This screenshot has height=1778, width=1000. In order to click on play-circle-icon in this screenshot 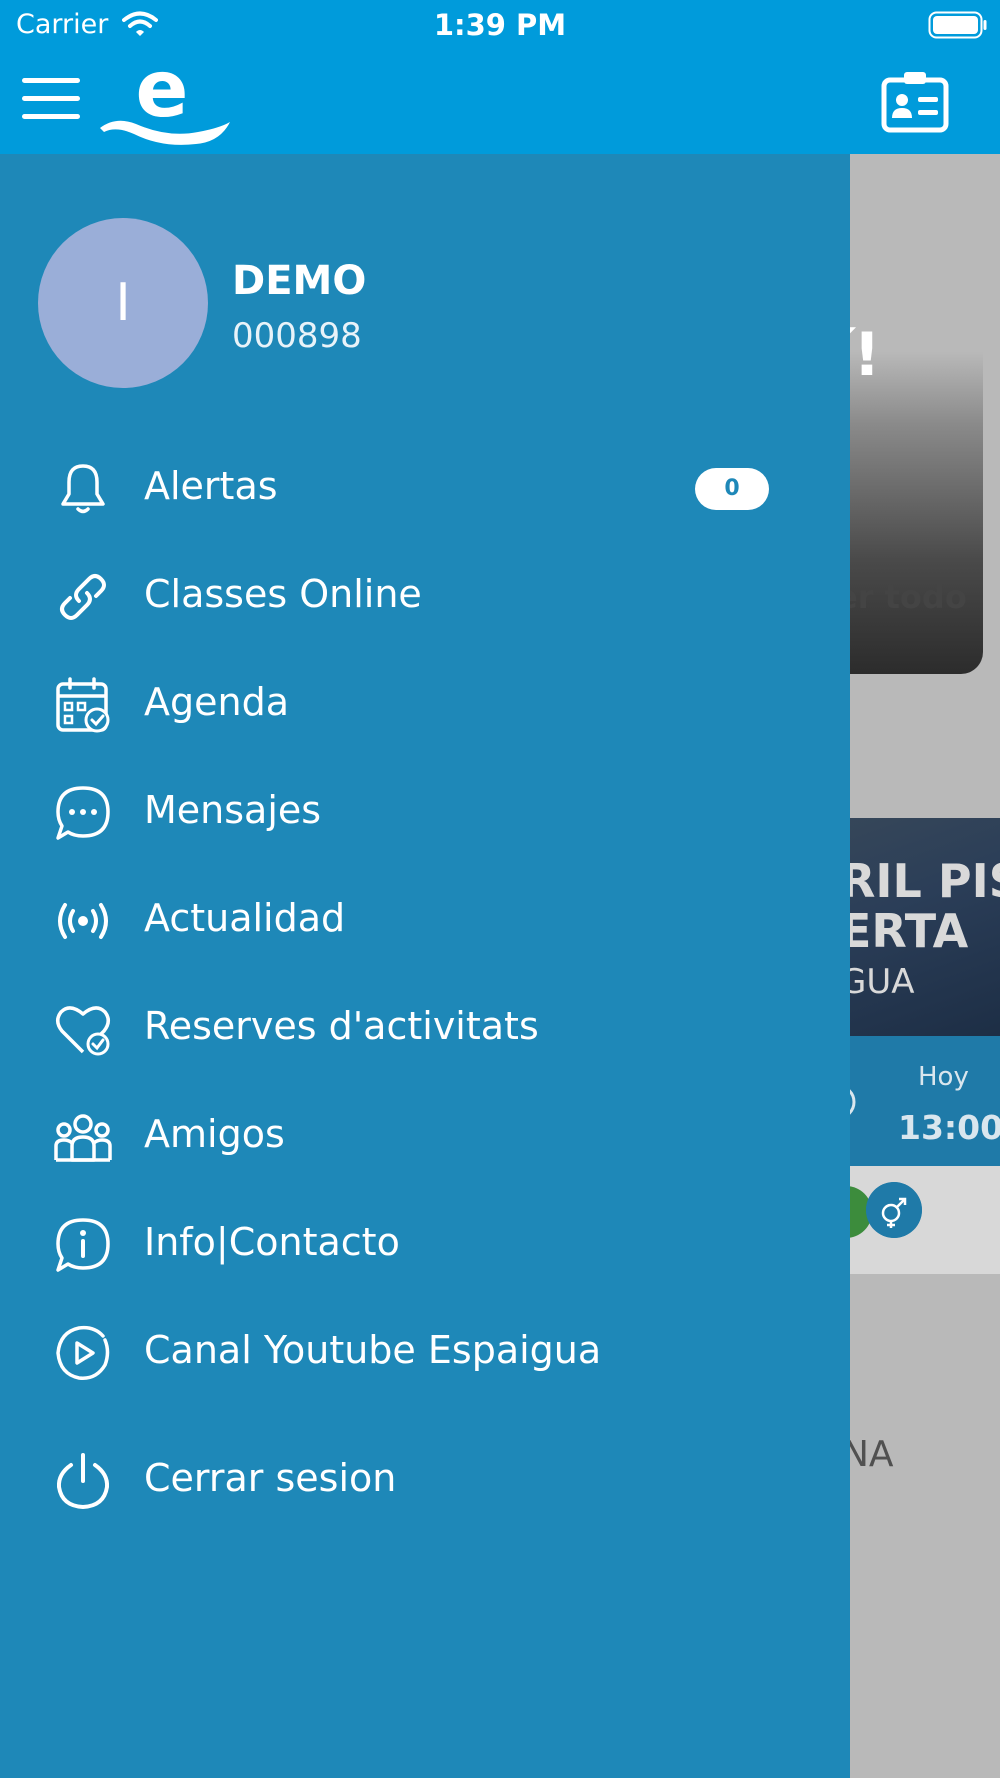, I will do `click(83, 1353)`.